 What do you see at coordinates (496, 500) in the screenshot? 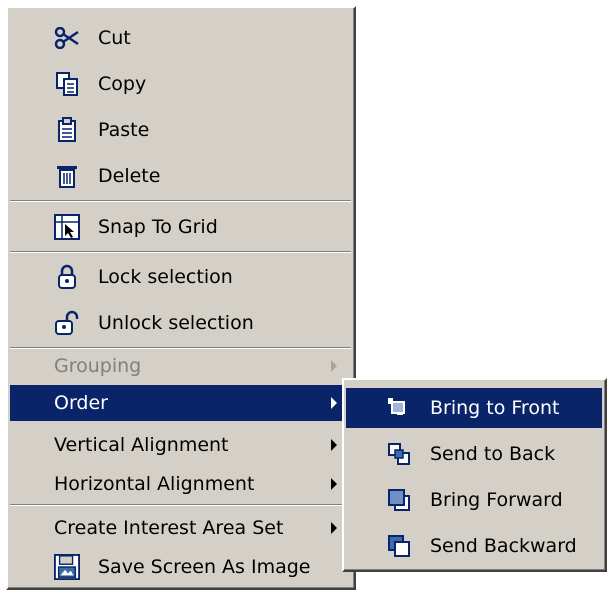
I see `submenu-item-label: Bring Forward` at bounding box center [496, 500].